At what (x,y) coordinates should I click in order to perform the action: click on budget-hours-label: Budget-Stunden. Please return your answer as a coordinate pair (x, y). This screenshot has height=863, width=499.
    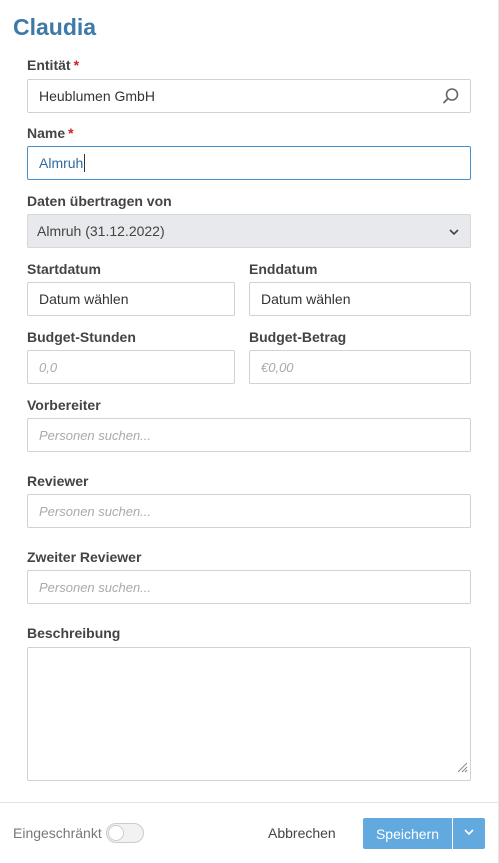
    Looking at the image, I should click on (81, 337).